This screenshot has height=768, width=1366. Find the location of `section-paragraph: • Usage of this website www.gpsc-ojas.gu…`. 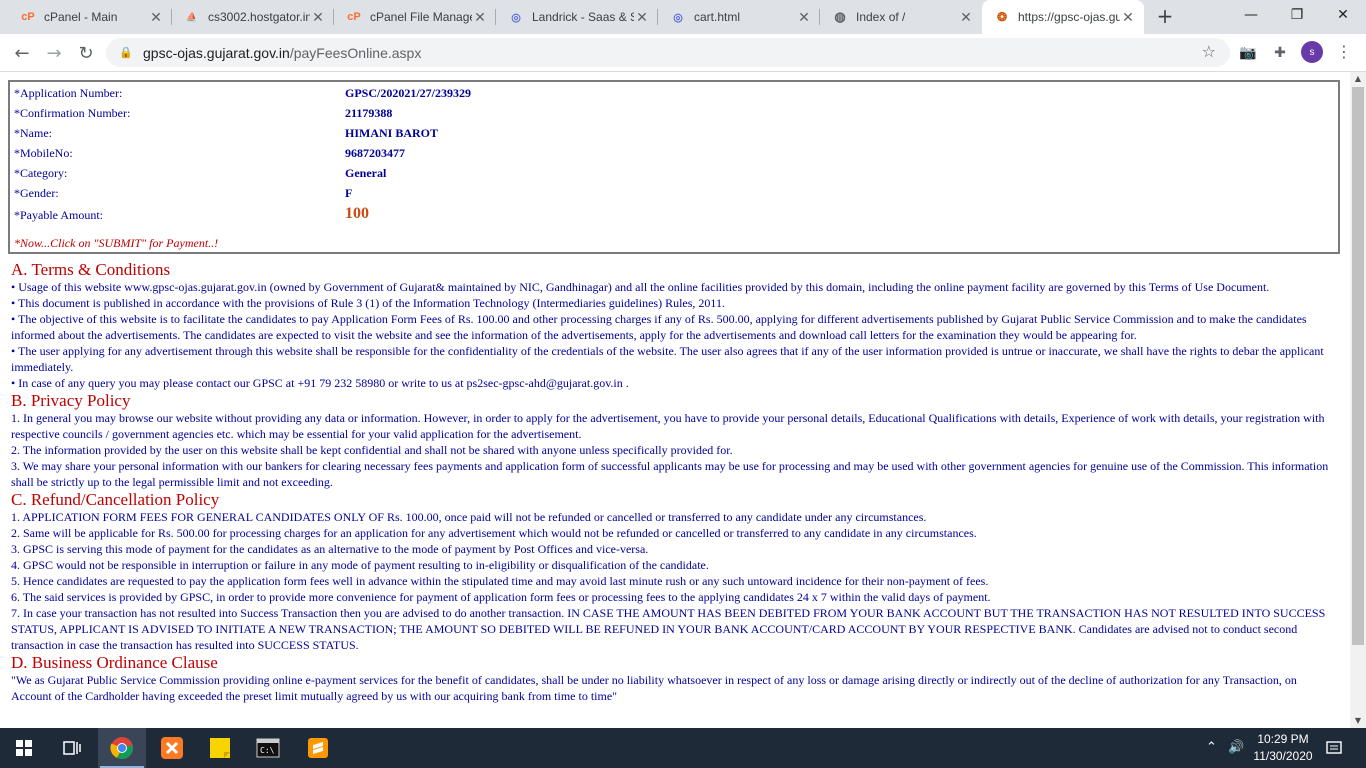

section-paragraph: • Usage of this website www.gpsc-ojas.gu… is located at coordinates (640, 287).